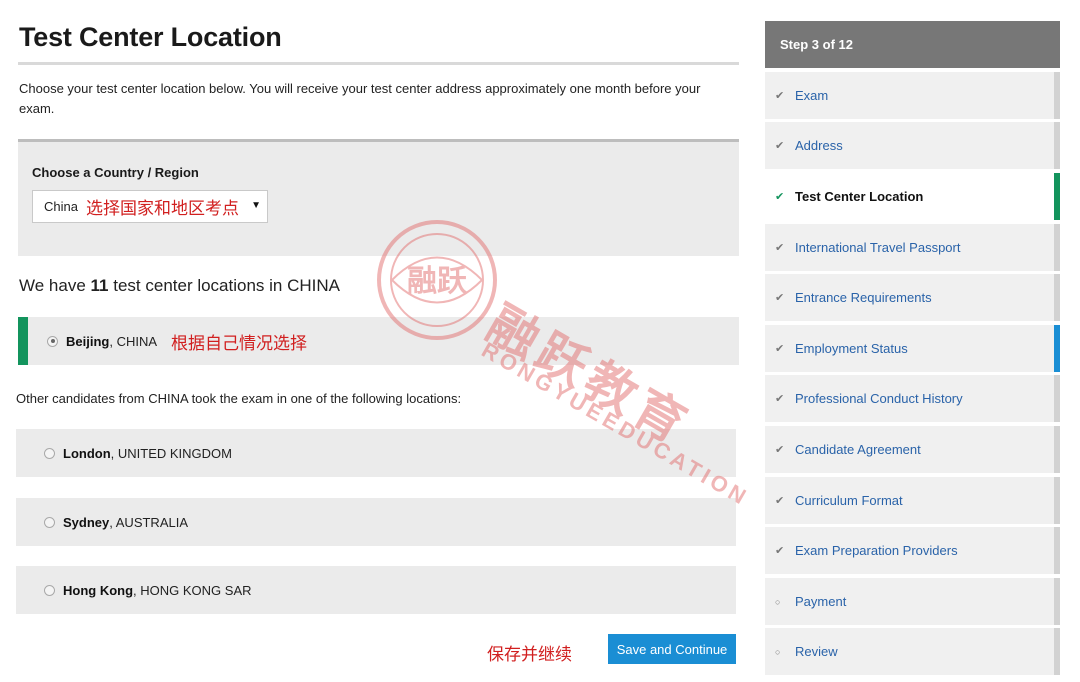 The image size is (1080, 682). I want to click on location-city: Hong Kong, so click(98, 590).